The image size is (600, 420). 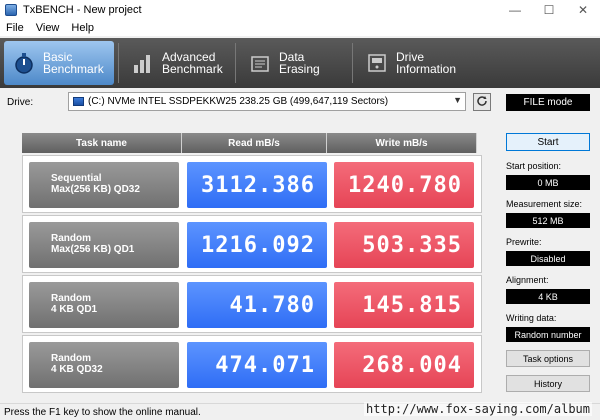 I want to click on maximize-button: ☐, so click(x=549, y=10).